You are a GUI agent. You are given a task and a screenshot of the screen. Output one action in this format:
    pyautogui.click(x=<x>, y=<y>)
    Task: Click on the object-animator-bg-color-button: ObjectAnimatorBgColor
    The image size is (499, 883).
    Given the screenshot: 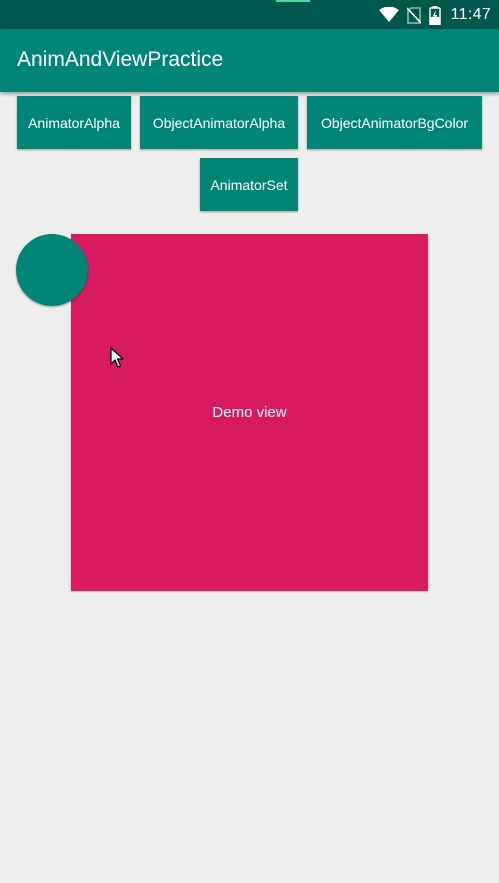 What is the action you would take?
    pyautogui.click(x=394, y=122)
    